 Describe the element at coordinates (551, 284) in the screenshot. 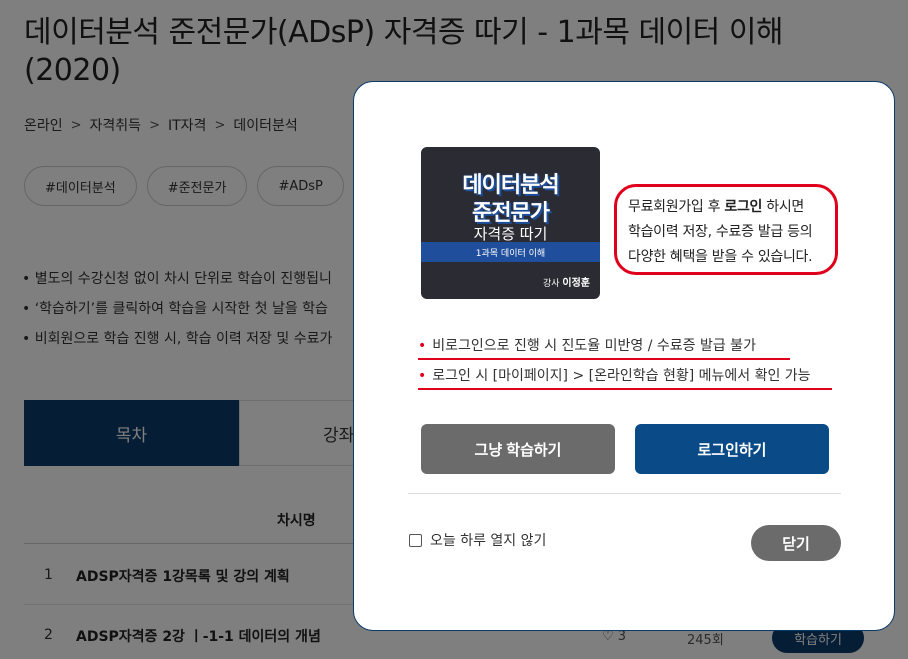

I see `instructor-prefix: 강사` at that location.